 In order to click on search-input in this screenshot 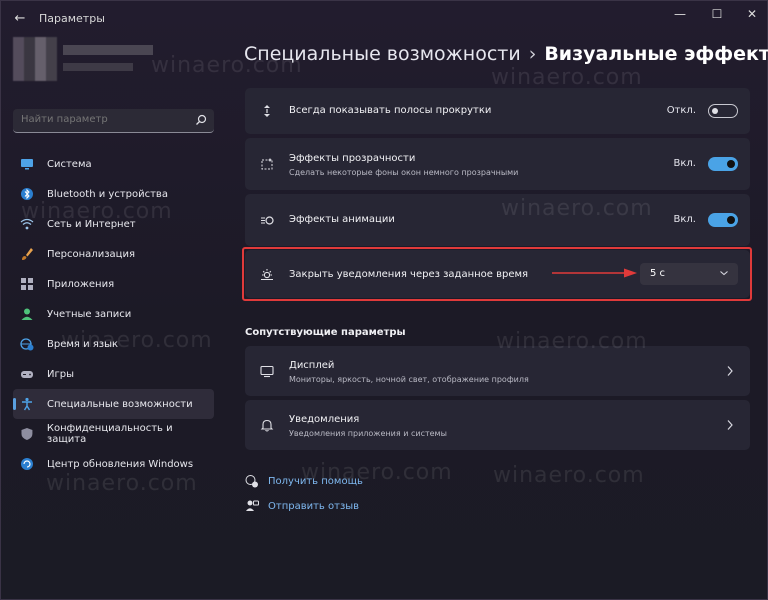, I will do `click(101, 119)`.